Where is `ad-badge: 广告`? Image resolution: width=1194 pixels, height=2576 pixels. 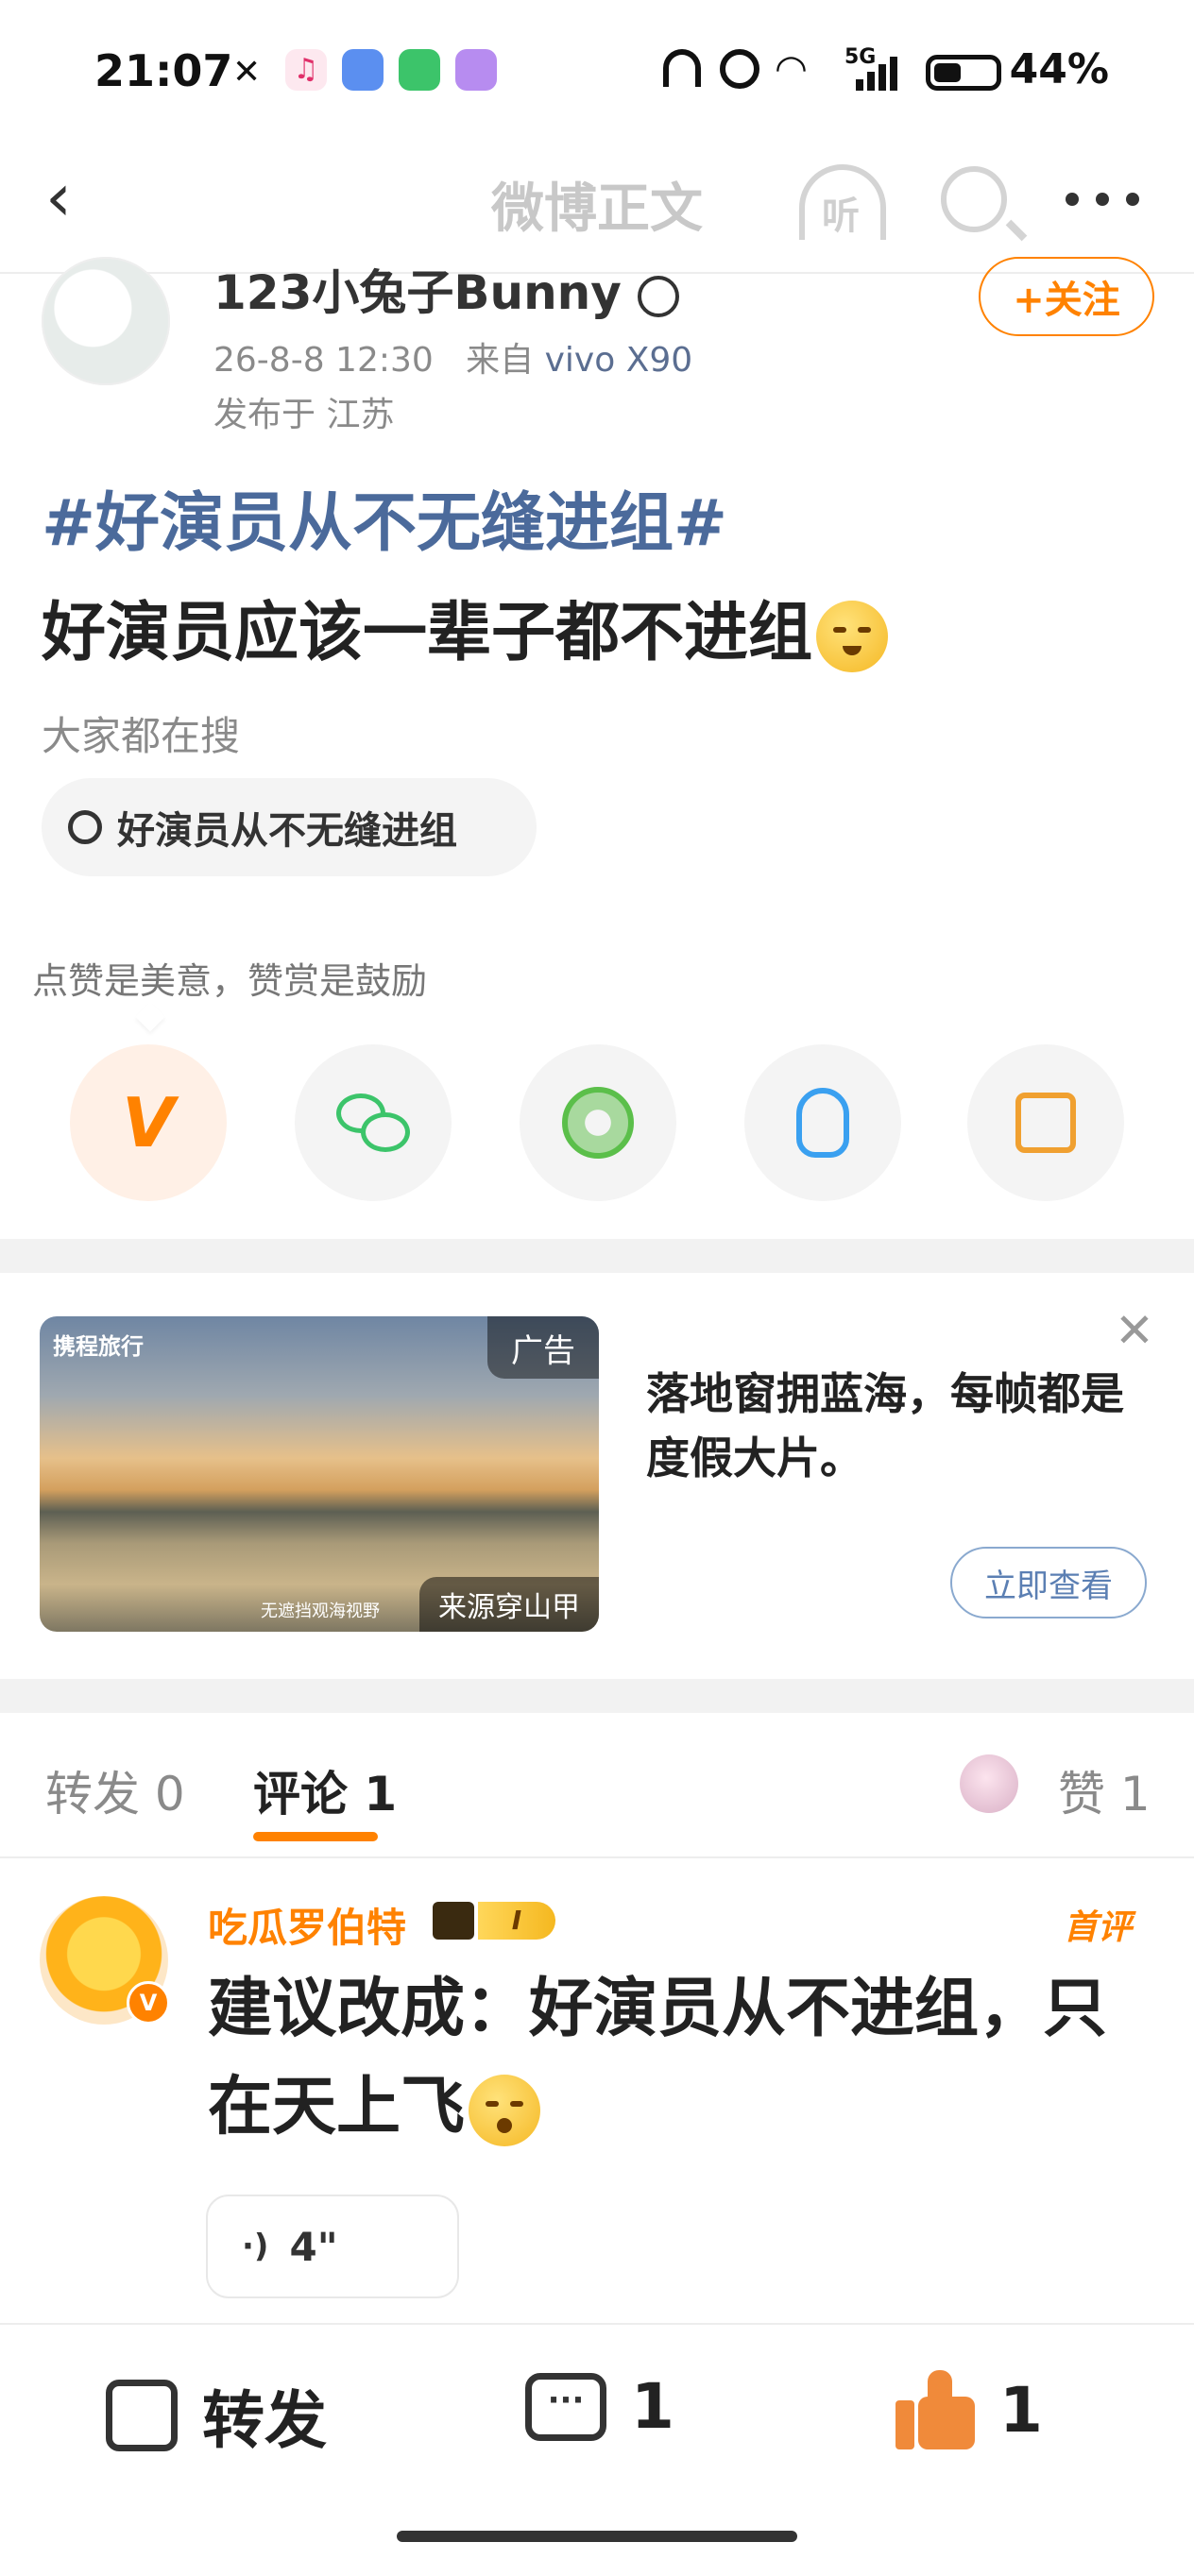 ad-badge: 广告 is located at coordinates (543, 1347).